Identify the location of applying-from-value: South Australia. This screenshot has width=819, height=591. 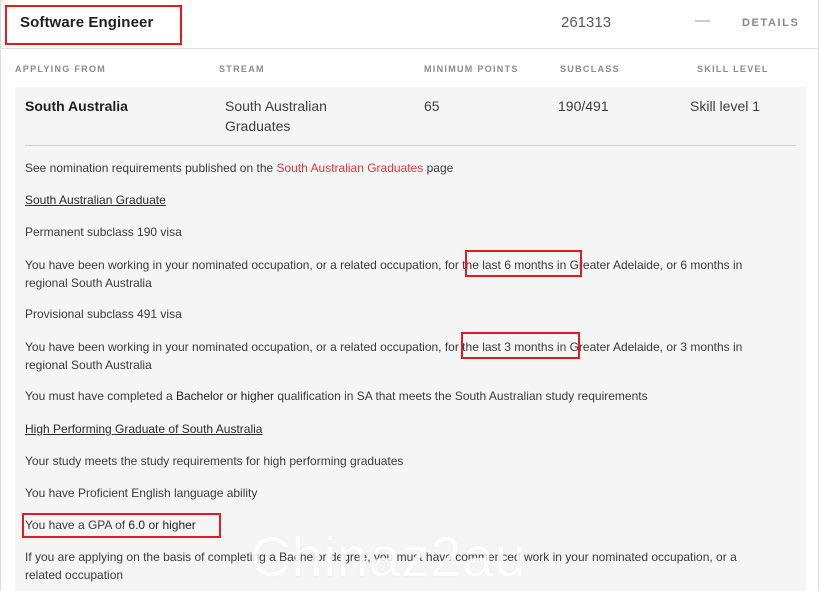
(76, 106).